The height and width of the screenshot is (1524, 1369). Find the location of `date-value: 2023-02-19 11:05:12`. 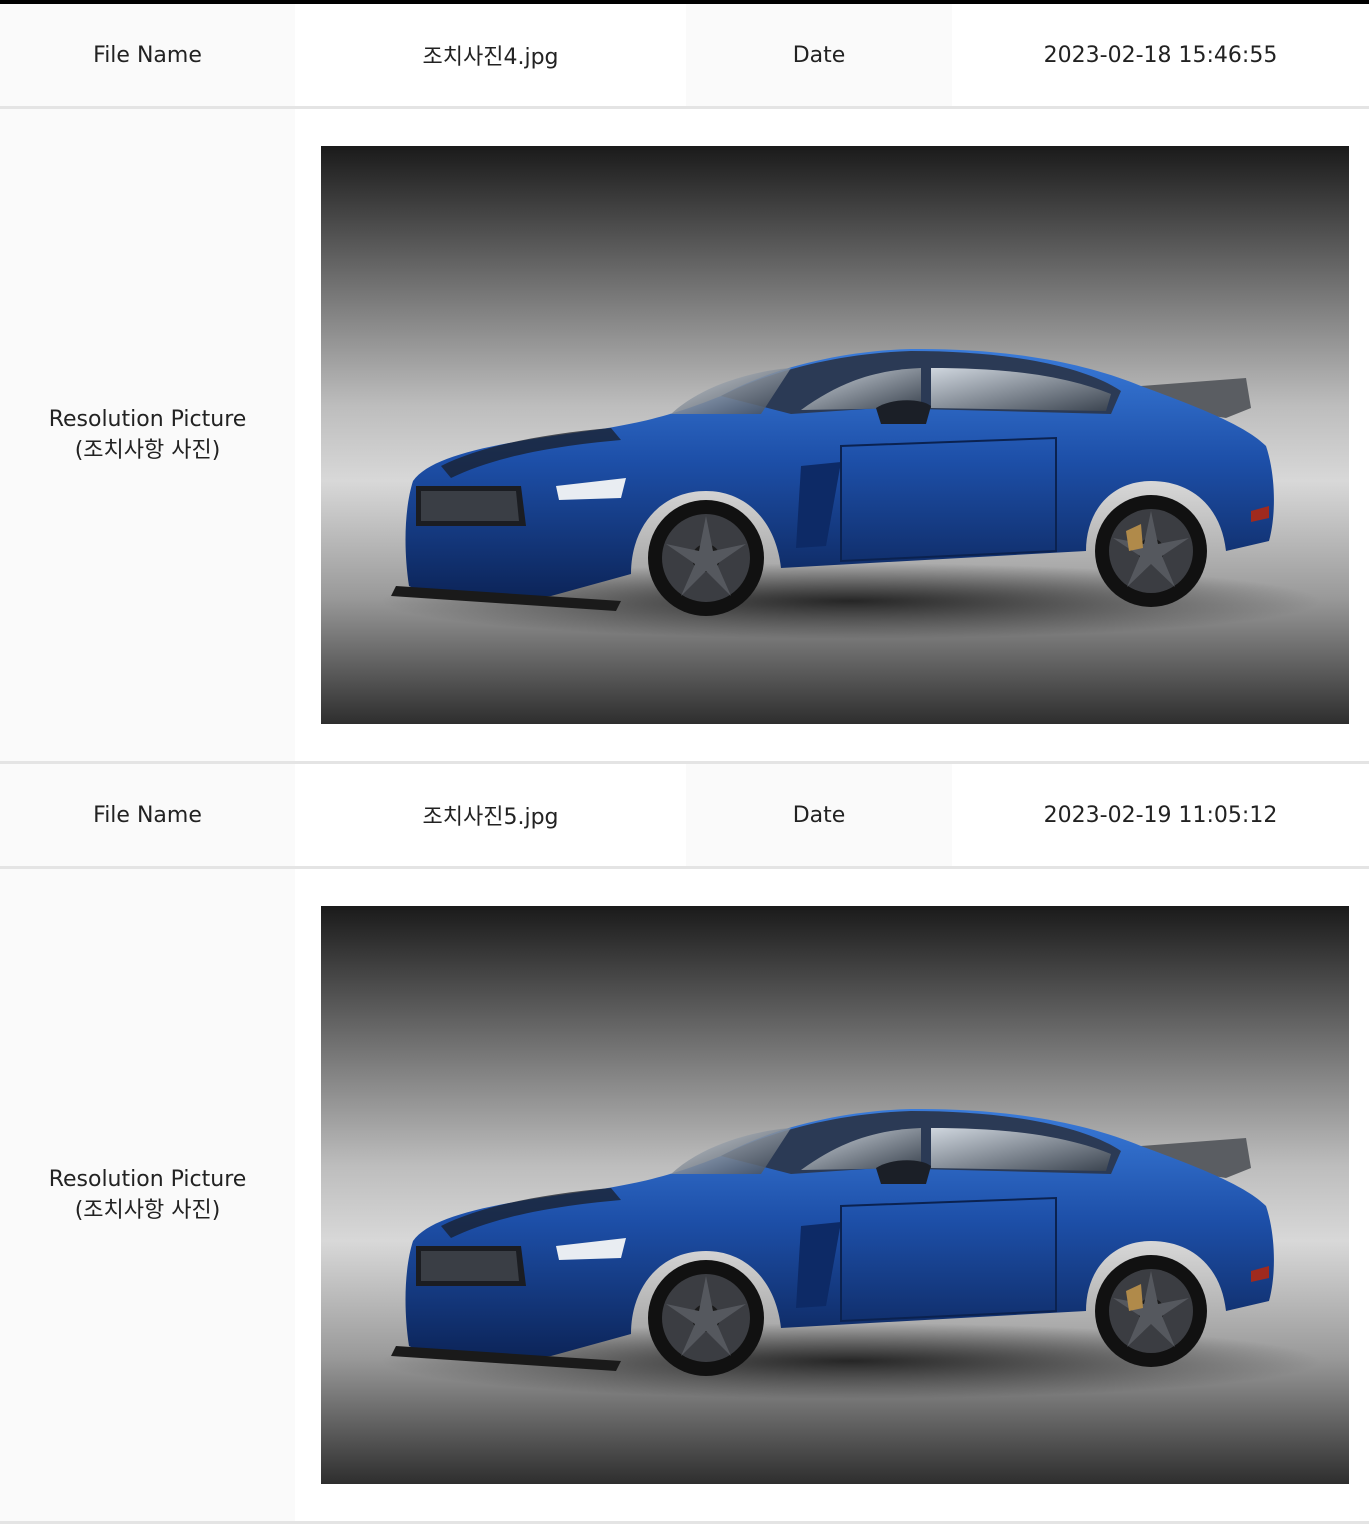

date-value: 2023-02-19 11:05:12 is located at coordinates (1160, 815).